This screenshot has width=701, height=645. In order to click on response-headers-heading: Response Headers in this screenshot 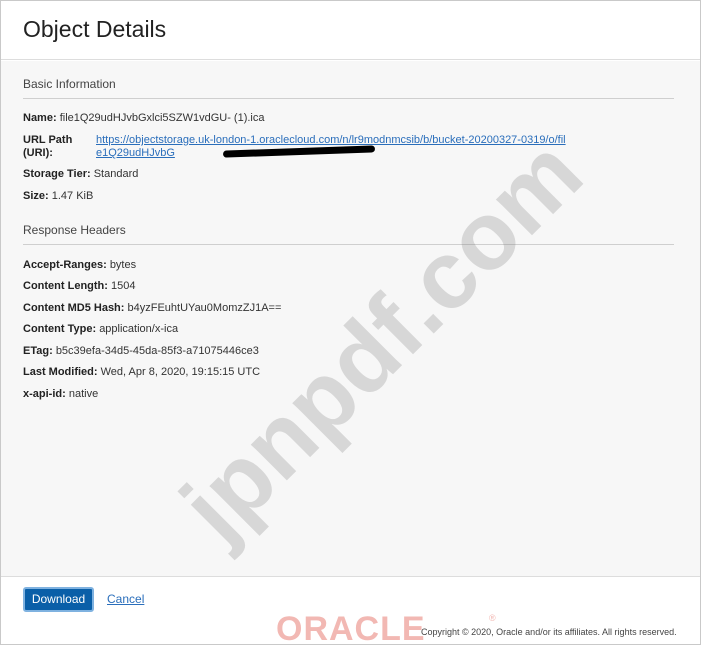, I will do `click(74, 230)`.